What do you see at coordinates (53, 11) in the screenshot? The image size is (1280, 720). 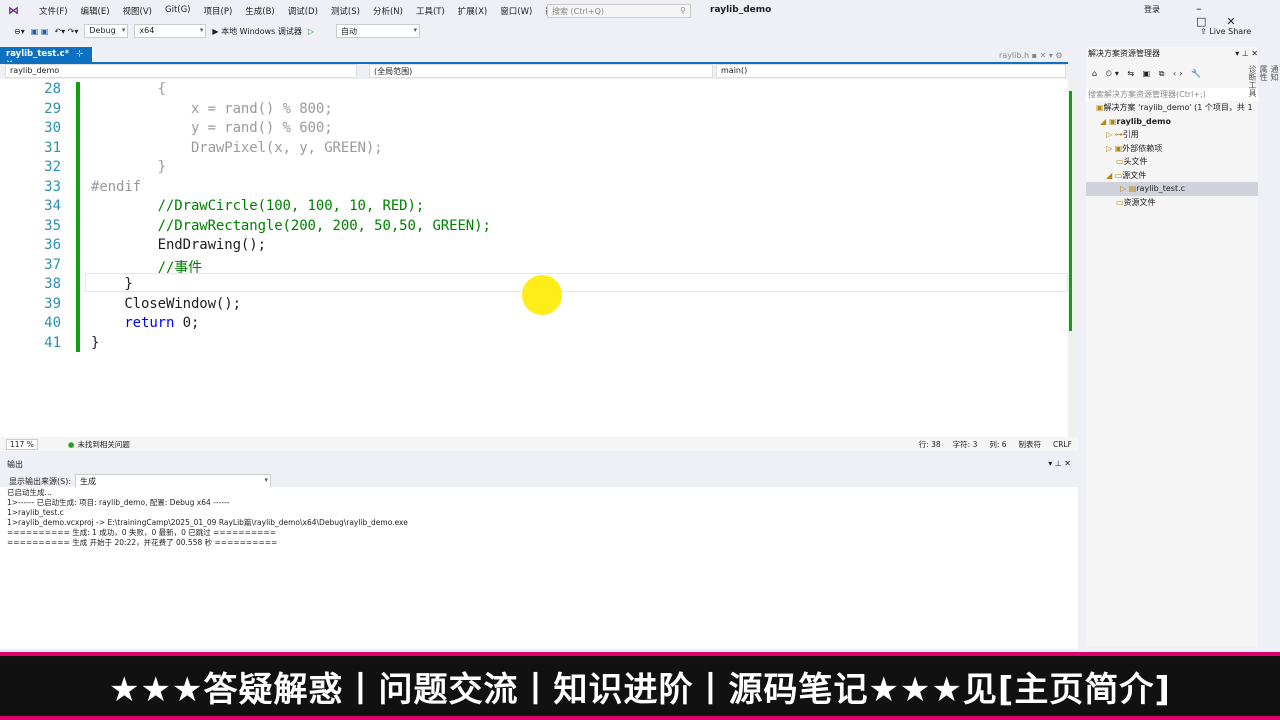 I see `menu-item: 文件(F)` at bounding box center [53, 11].